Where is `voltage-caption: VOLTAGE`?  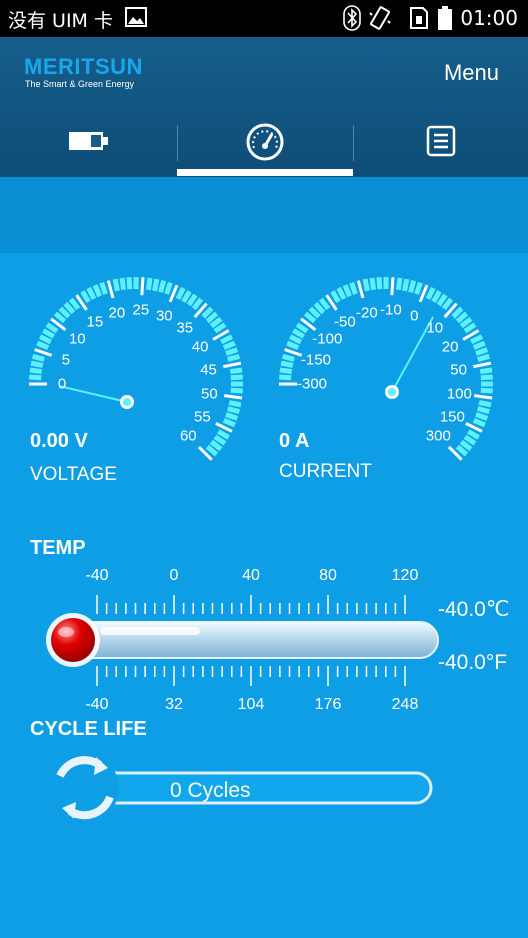
voltage-caption: VOLTAGE is located at coordinates (73, 474).